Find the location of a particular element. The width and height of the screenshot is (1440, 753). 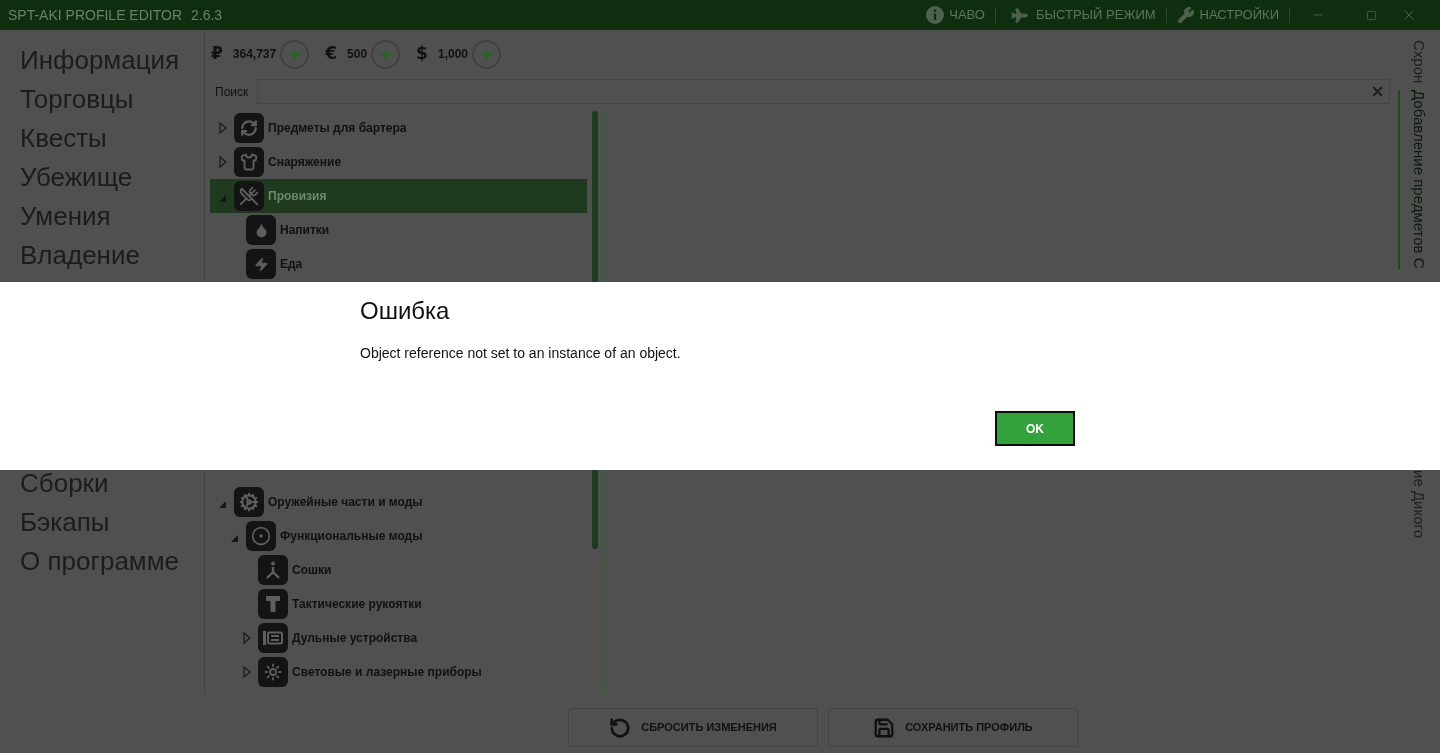

currency-symbol: € is located at coordinates (331, 54).